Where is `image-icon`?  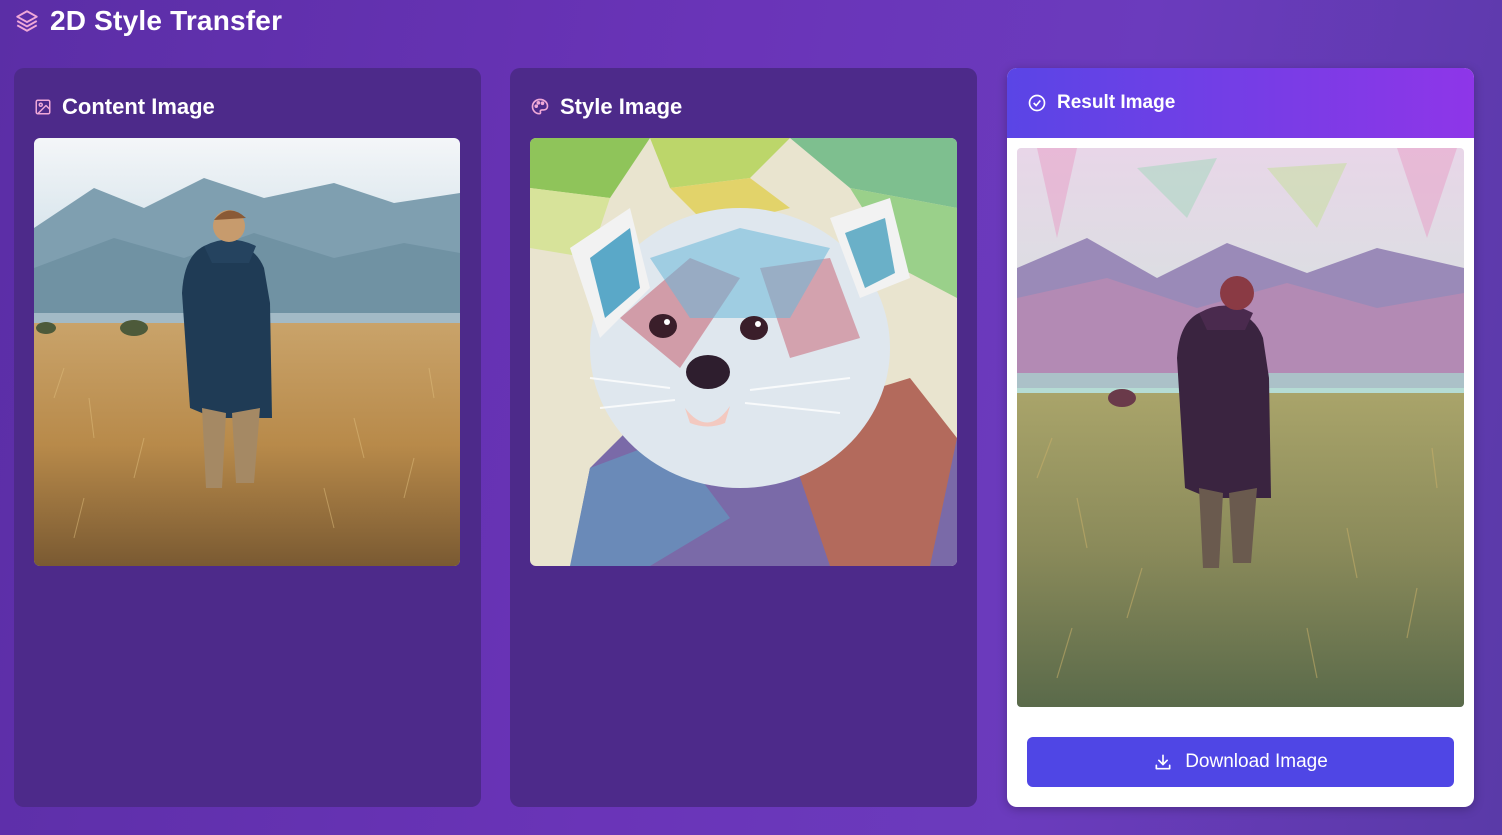
image-icon is located at coordinates (43, 107).